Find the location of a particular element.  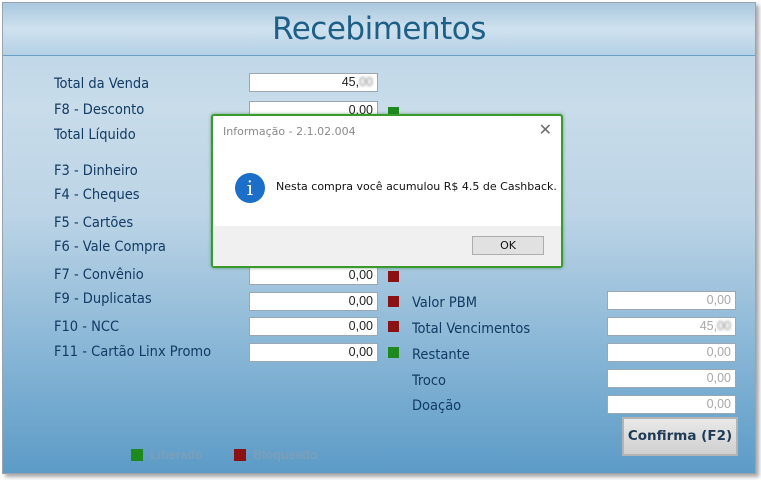

cartao-linx-promo-status-indicator is located at coordinates (393, 352).